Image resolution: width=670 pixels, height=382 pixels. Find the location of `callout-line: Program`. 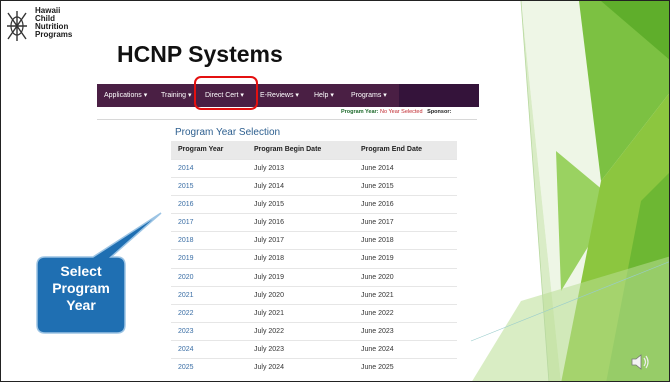

callout-line: Program is located at coordinates (81, 288).